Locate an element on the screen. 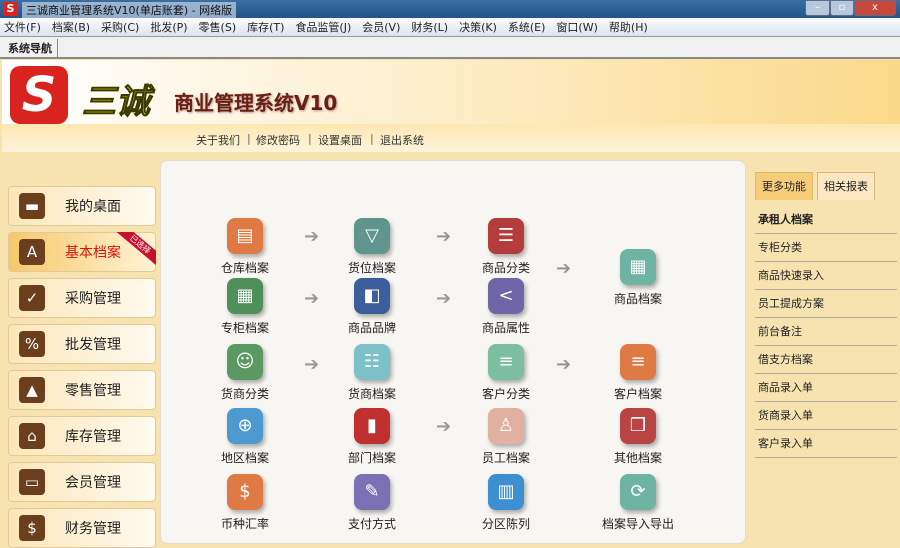 This screenshot has width=900, height=548. money-bag-icon: $ is located at coordinates (32, 528).